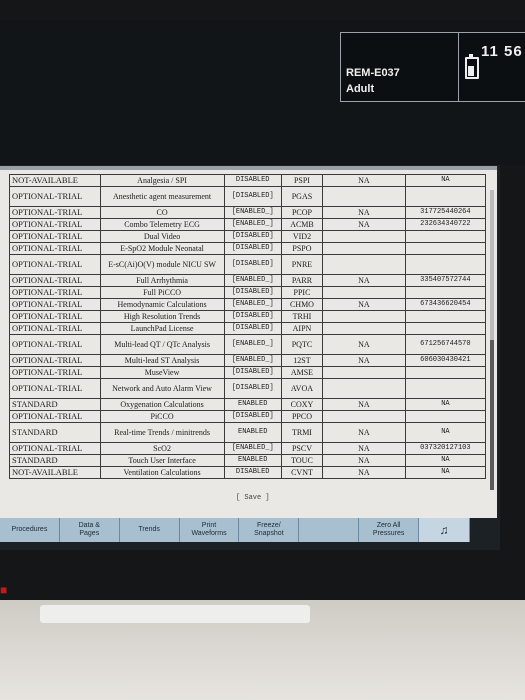  What do you see at coordinates (162, 316) in the screenshot?
I see `function-cell: High Resolution Trends` at bounding box center [162, 316].